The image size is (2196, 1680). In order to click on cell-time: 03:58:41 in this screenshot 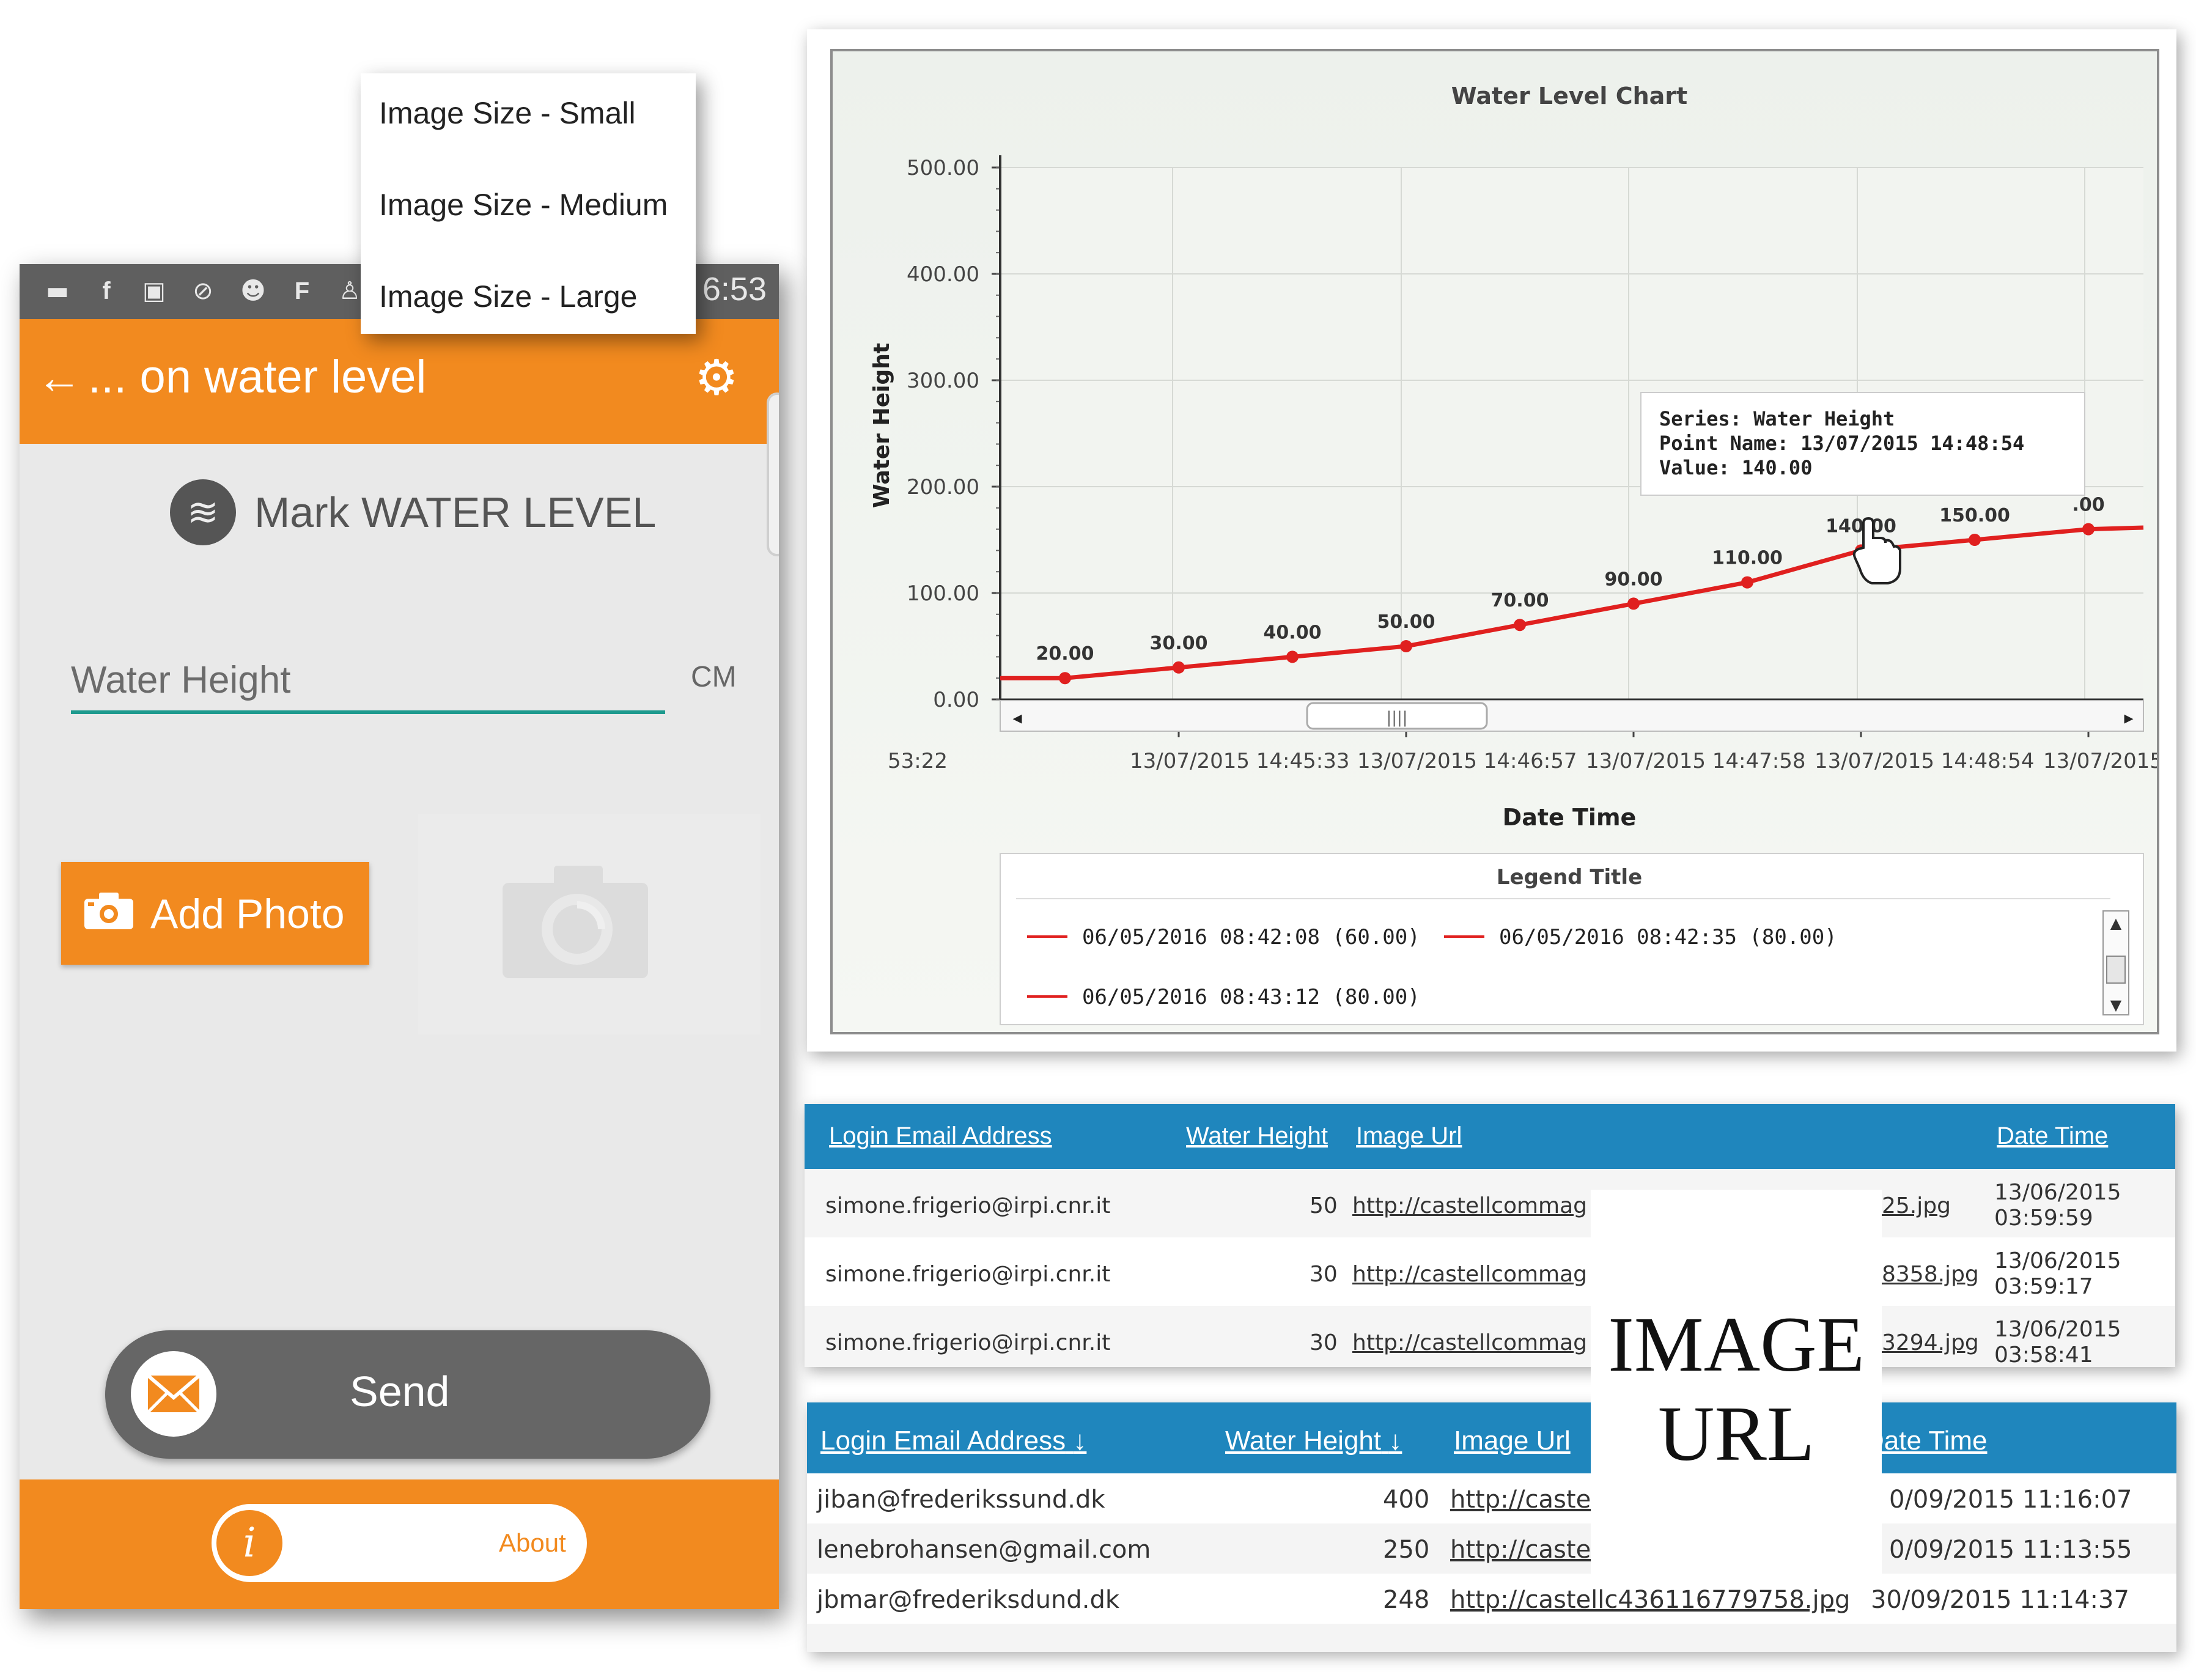, I will do `click(2044, 1355)`.